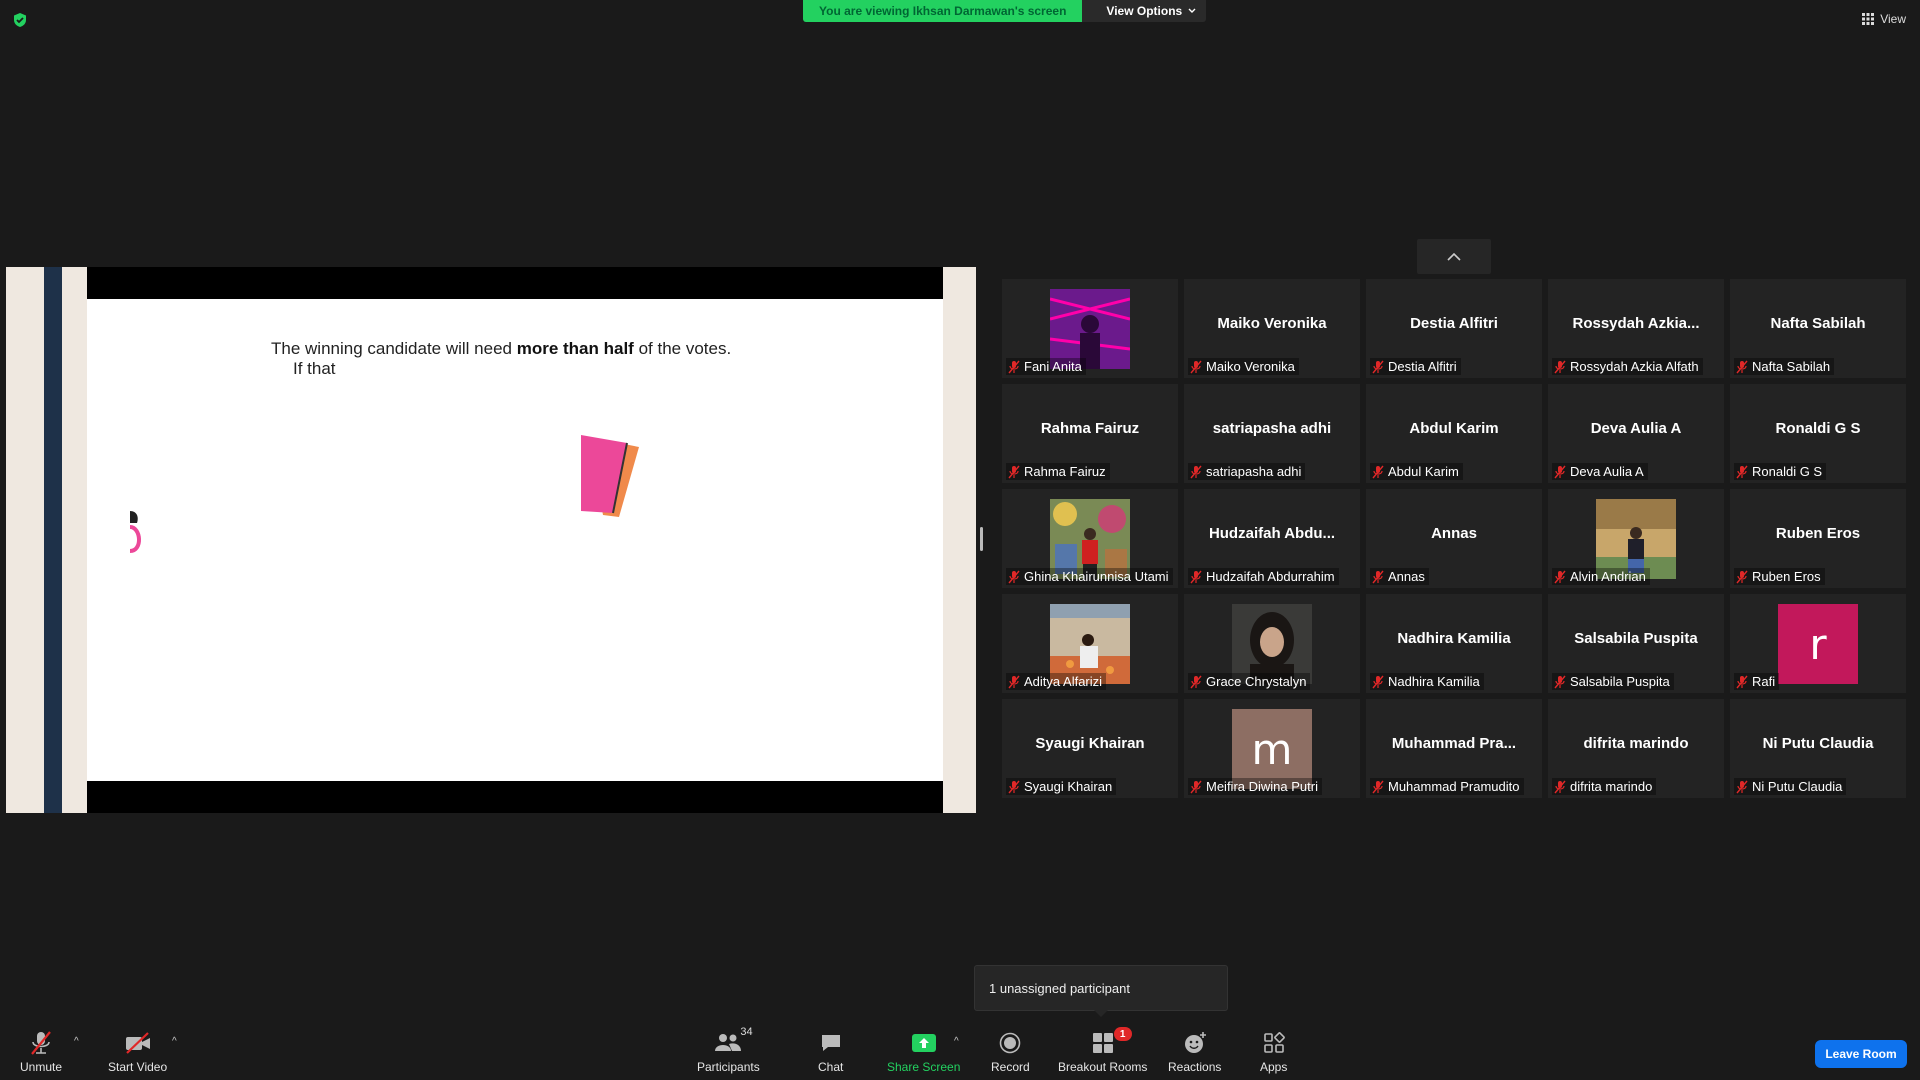 The width and height of the screenshot is (1920, 1080). What do you see at coordinates (1818, 323) in the screenshot?
I see `participant-display-name: Nafta Sabilah` at bounding box center [1818, 323].